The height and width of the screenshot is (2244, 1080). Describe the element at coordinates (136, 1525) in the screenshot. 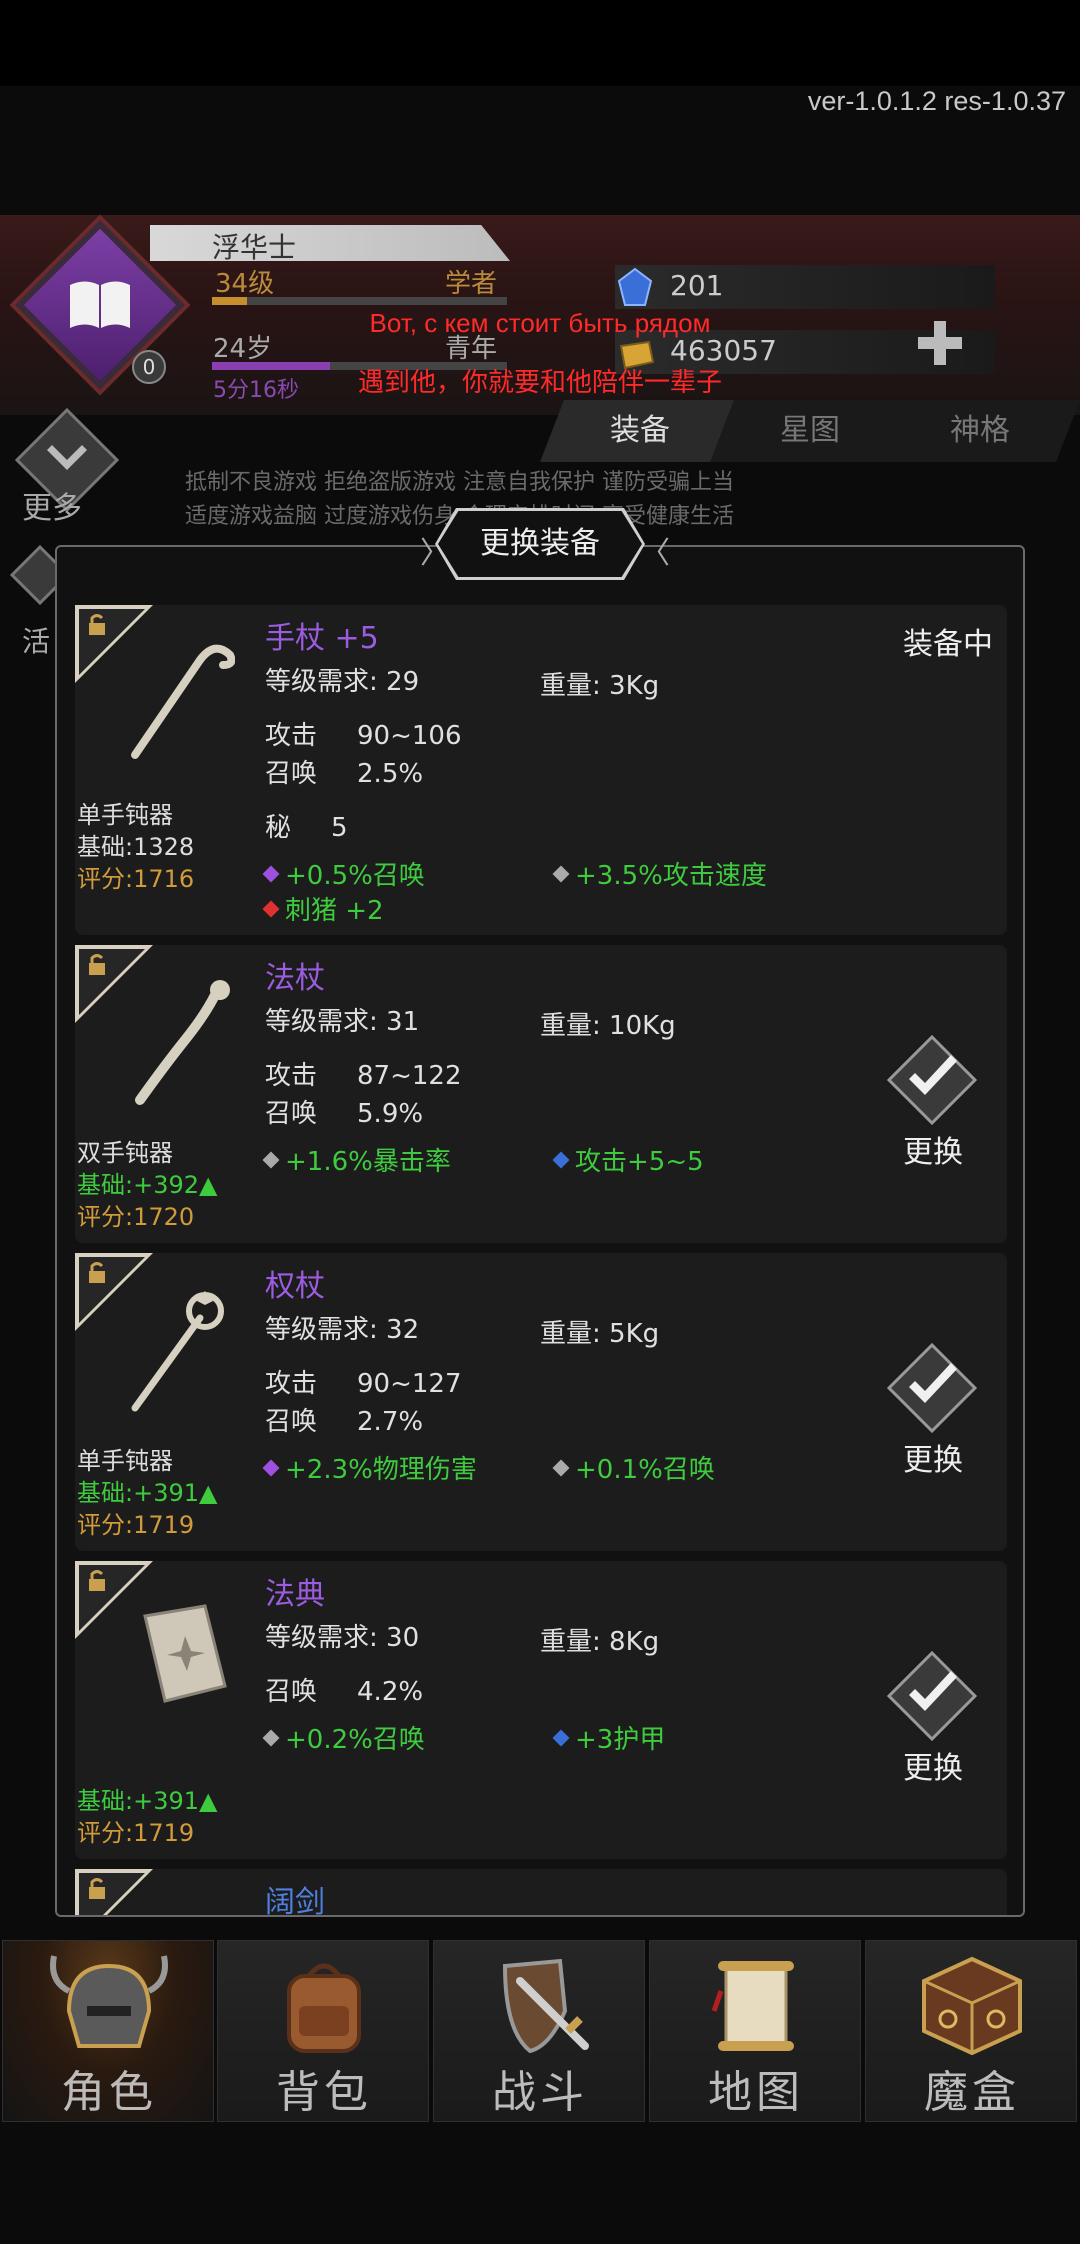

I see `item-score: 评分:1719` at that location.